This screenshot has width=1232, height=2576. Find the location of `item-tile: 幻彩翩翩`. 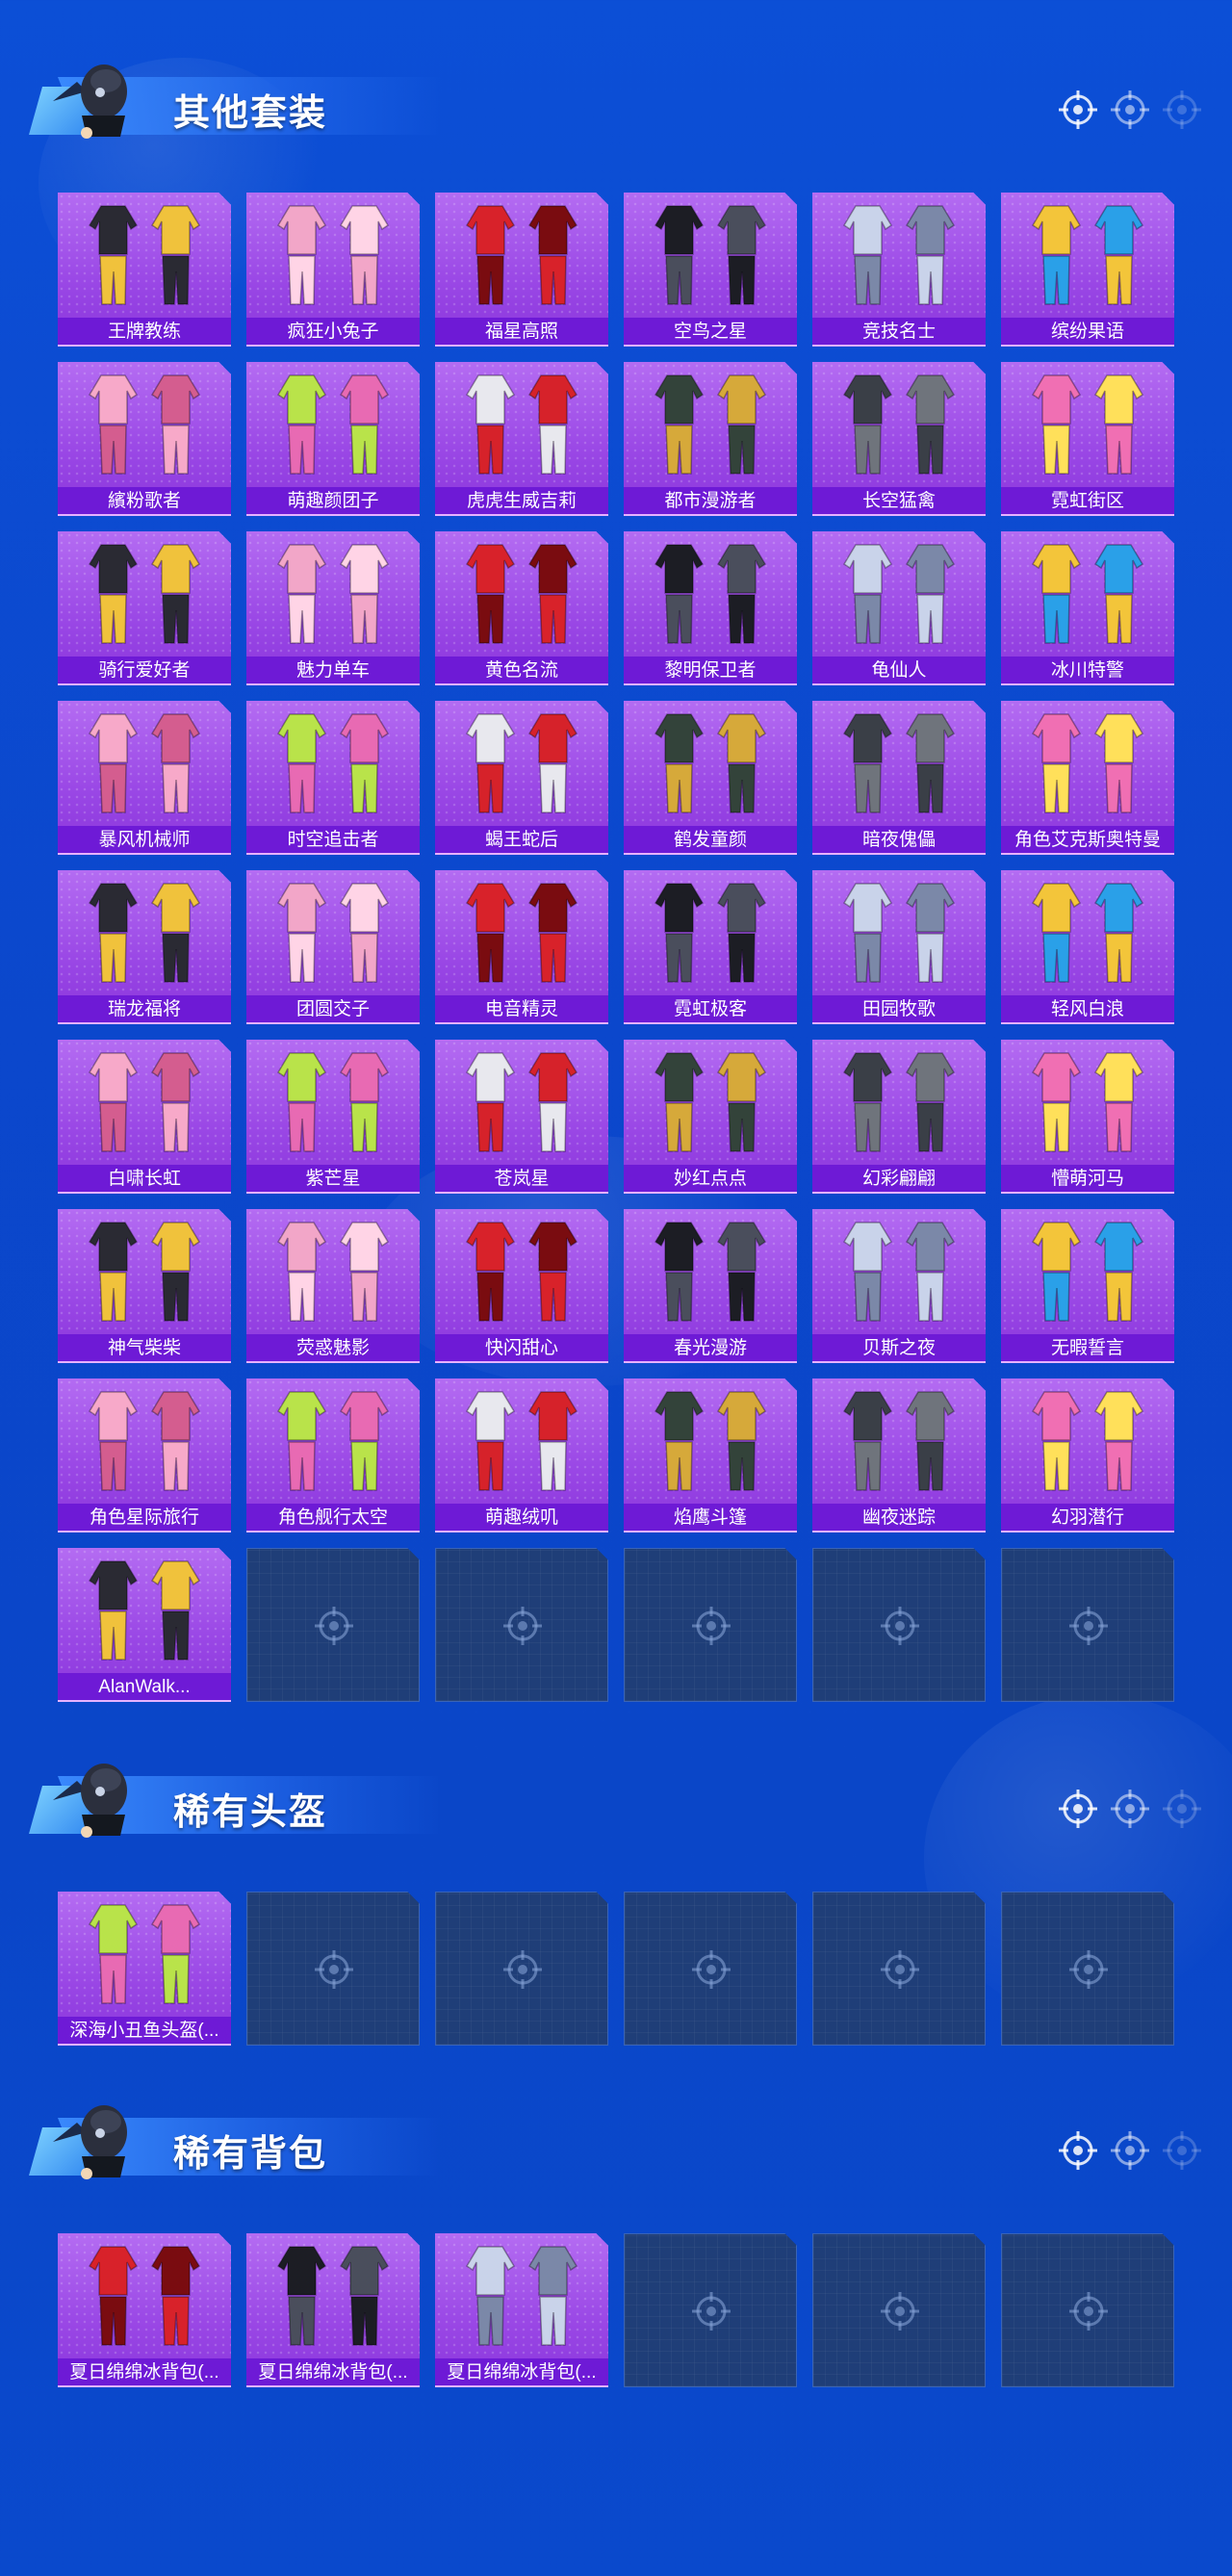

item-tile: 幻彩翩翩 is located at coordinates (899, 1117).